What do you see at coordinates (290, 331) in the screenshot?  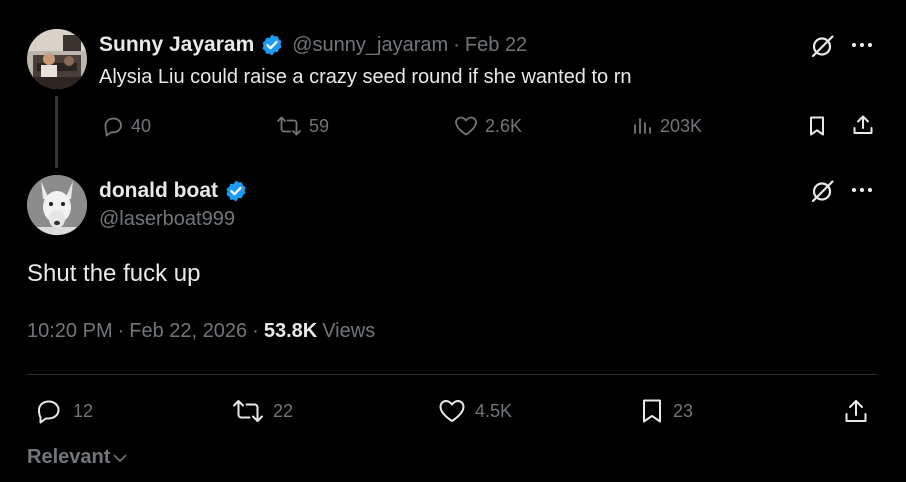 I see `main-views-count: 53.8K` at bounding box center [290, 331].